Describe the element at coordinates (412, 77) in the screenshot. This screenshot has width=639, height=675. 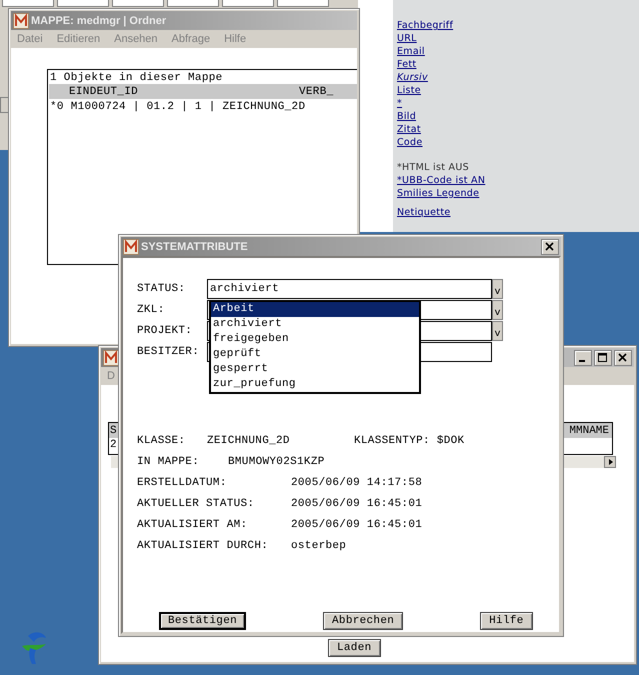
I see `help-link: Kursiv` at that location.